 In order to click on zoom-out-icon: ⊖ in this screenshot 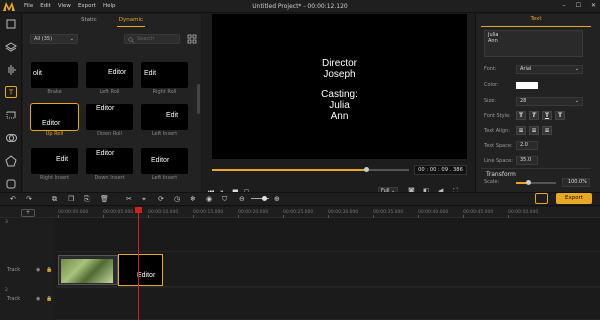, I will do `click(242, 199)`.